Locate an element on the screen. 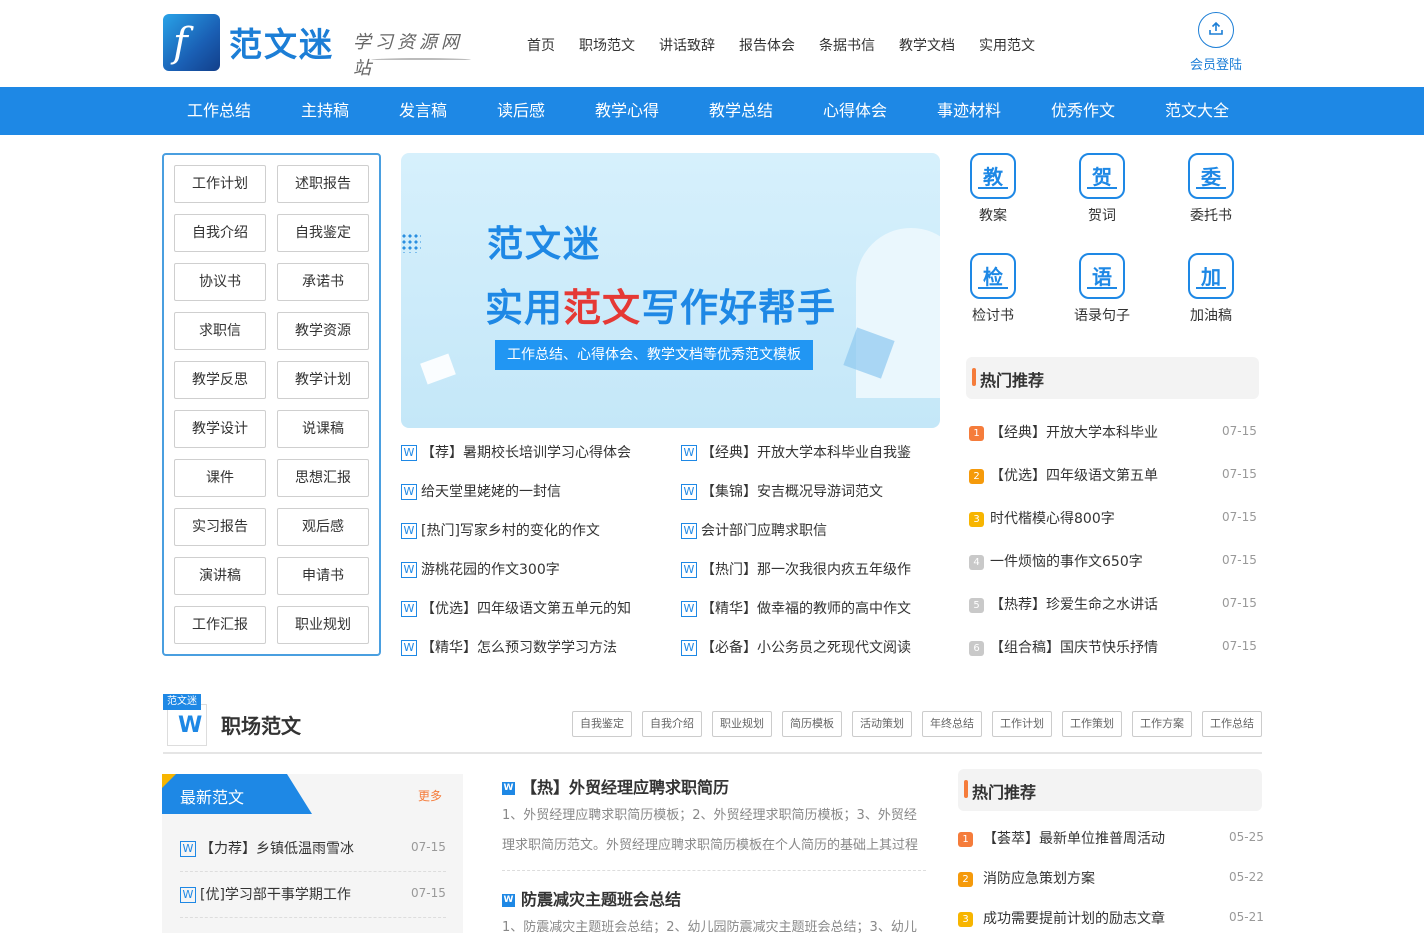  newest-corner-mark is located at coordinates (169, 781).